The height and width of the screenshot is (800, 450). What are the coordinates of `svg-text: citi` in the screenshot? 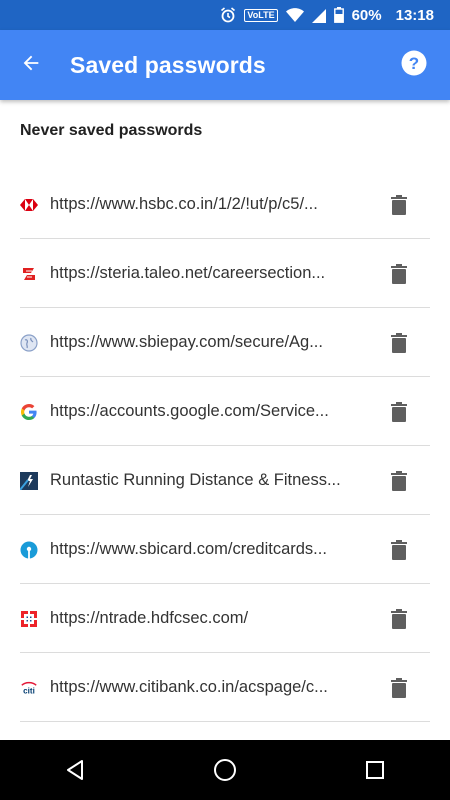 It's located at (29, 690).